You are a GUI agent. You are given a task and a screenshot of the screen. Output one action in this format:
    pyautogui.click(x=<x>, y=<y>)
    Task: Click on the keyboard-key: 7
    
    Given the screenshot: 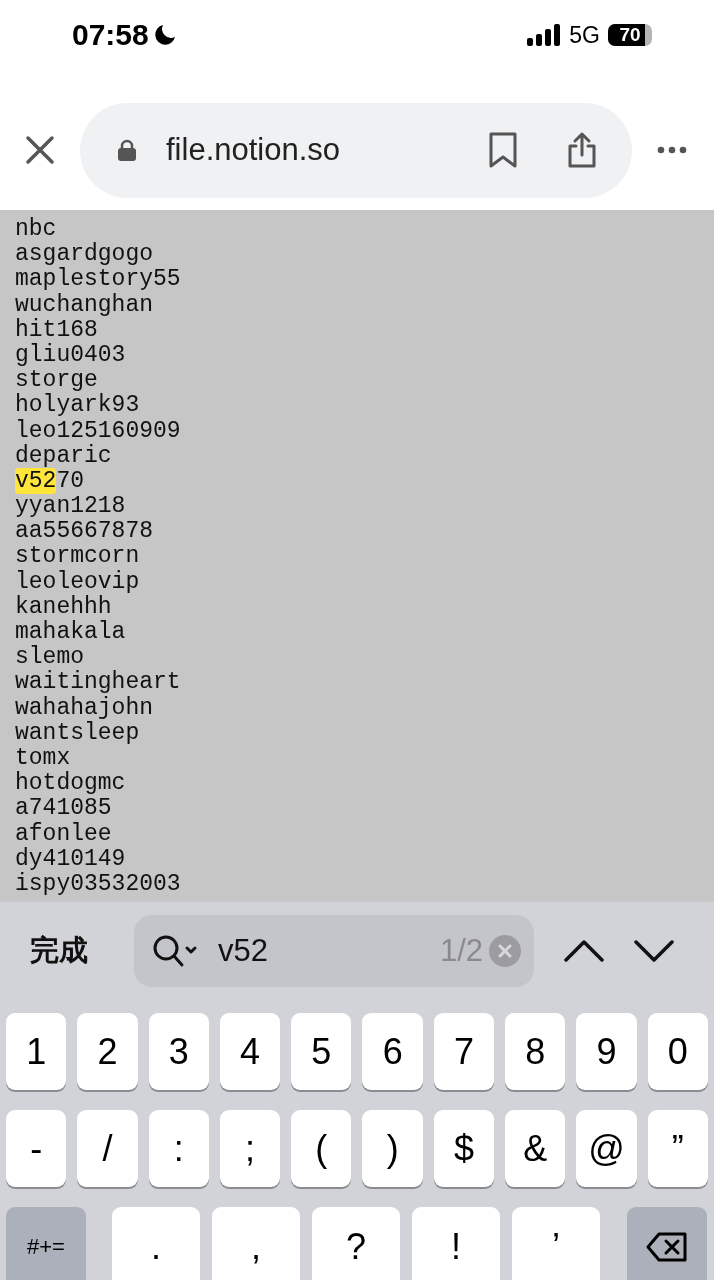 What is the action you would take?
    pyautogui.click(x=464, y=1051)
    